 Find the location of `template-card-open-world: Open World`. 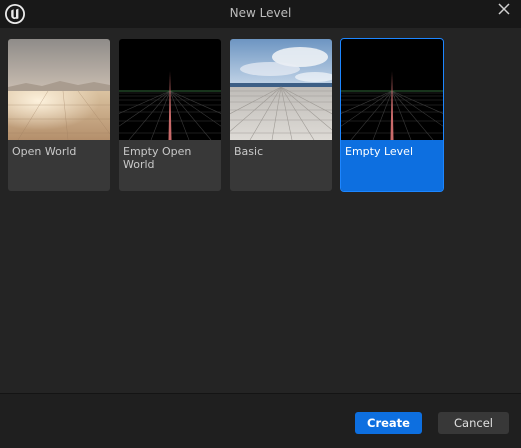

template-card-open-world: Open World is located at coordinates (59, 115).